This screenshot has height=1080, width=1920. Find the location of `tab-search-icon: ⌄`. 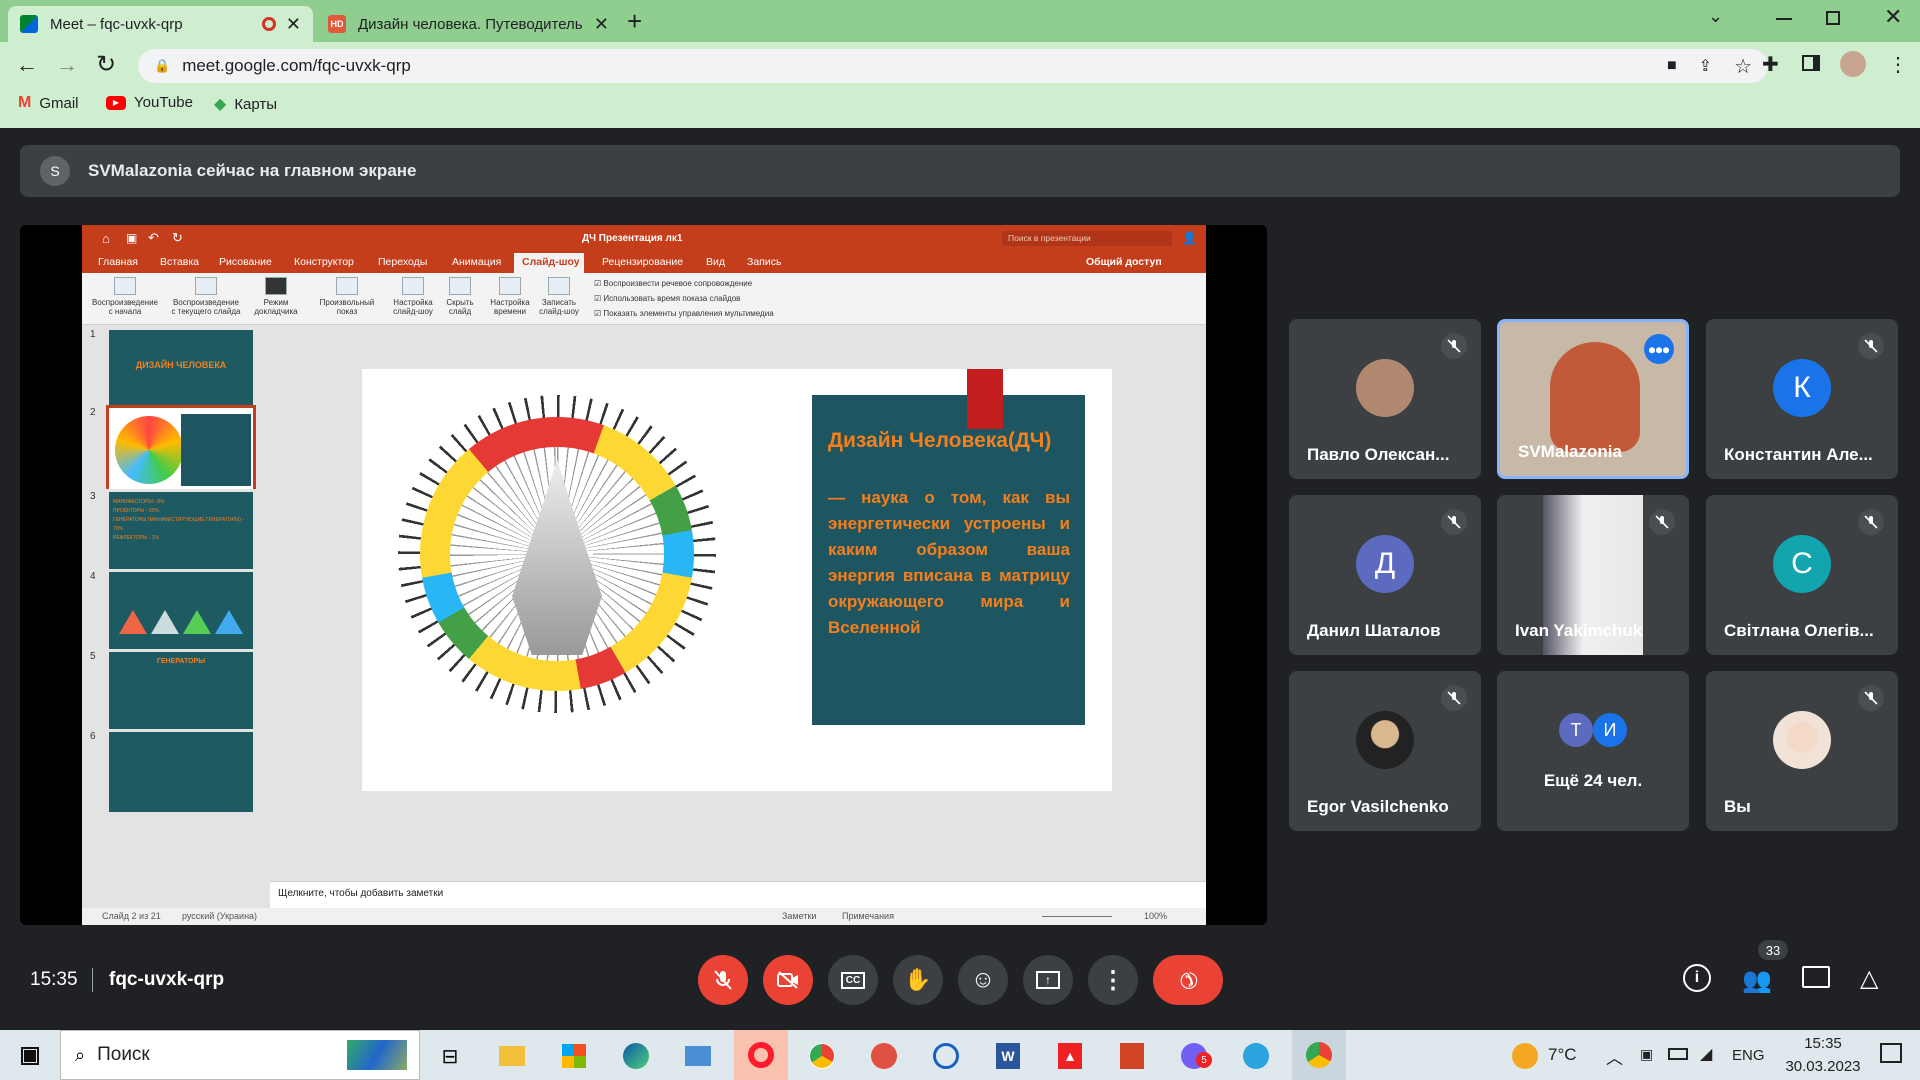

tab-search-icon: ⌄ is located at coordinates (1715, 16).